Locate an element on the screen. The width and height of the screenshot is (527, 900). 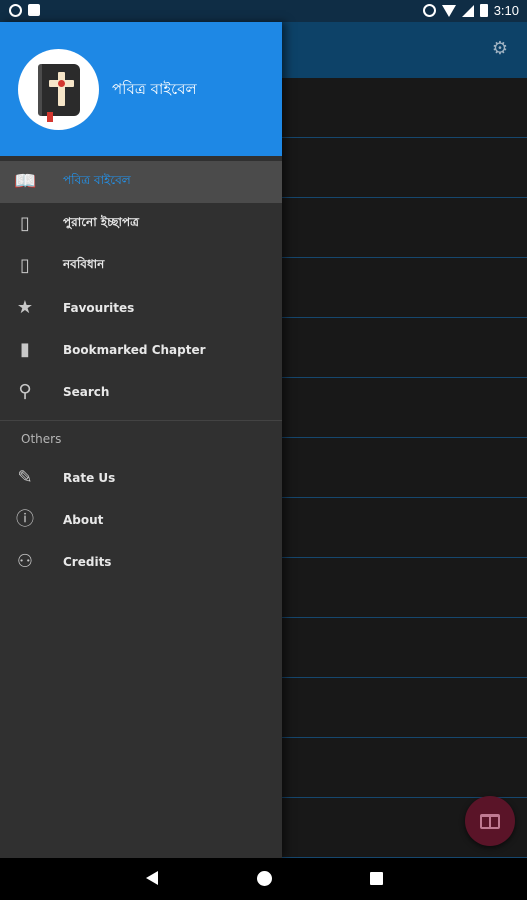
section-title-others: Others is located at coordinates (41, 439).